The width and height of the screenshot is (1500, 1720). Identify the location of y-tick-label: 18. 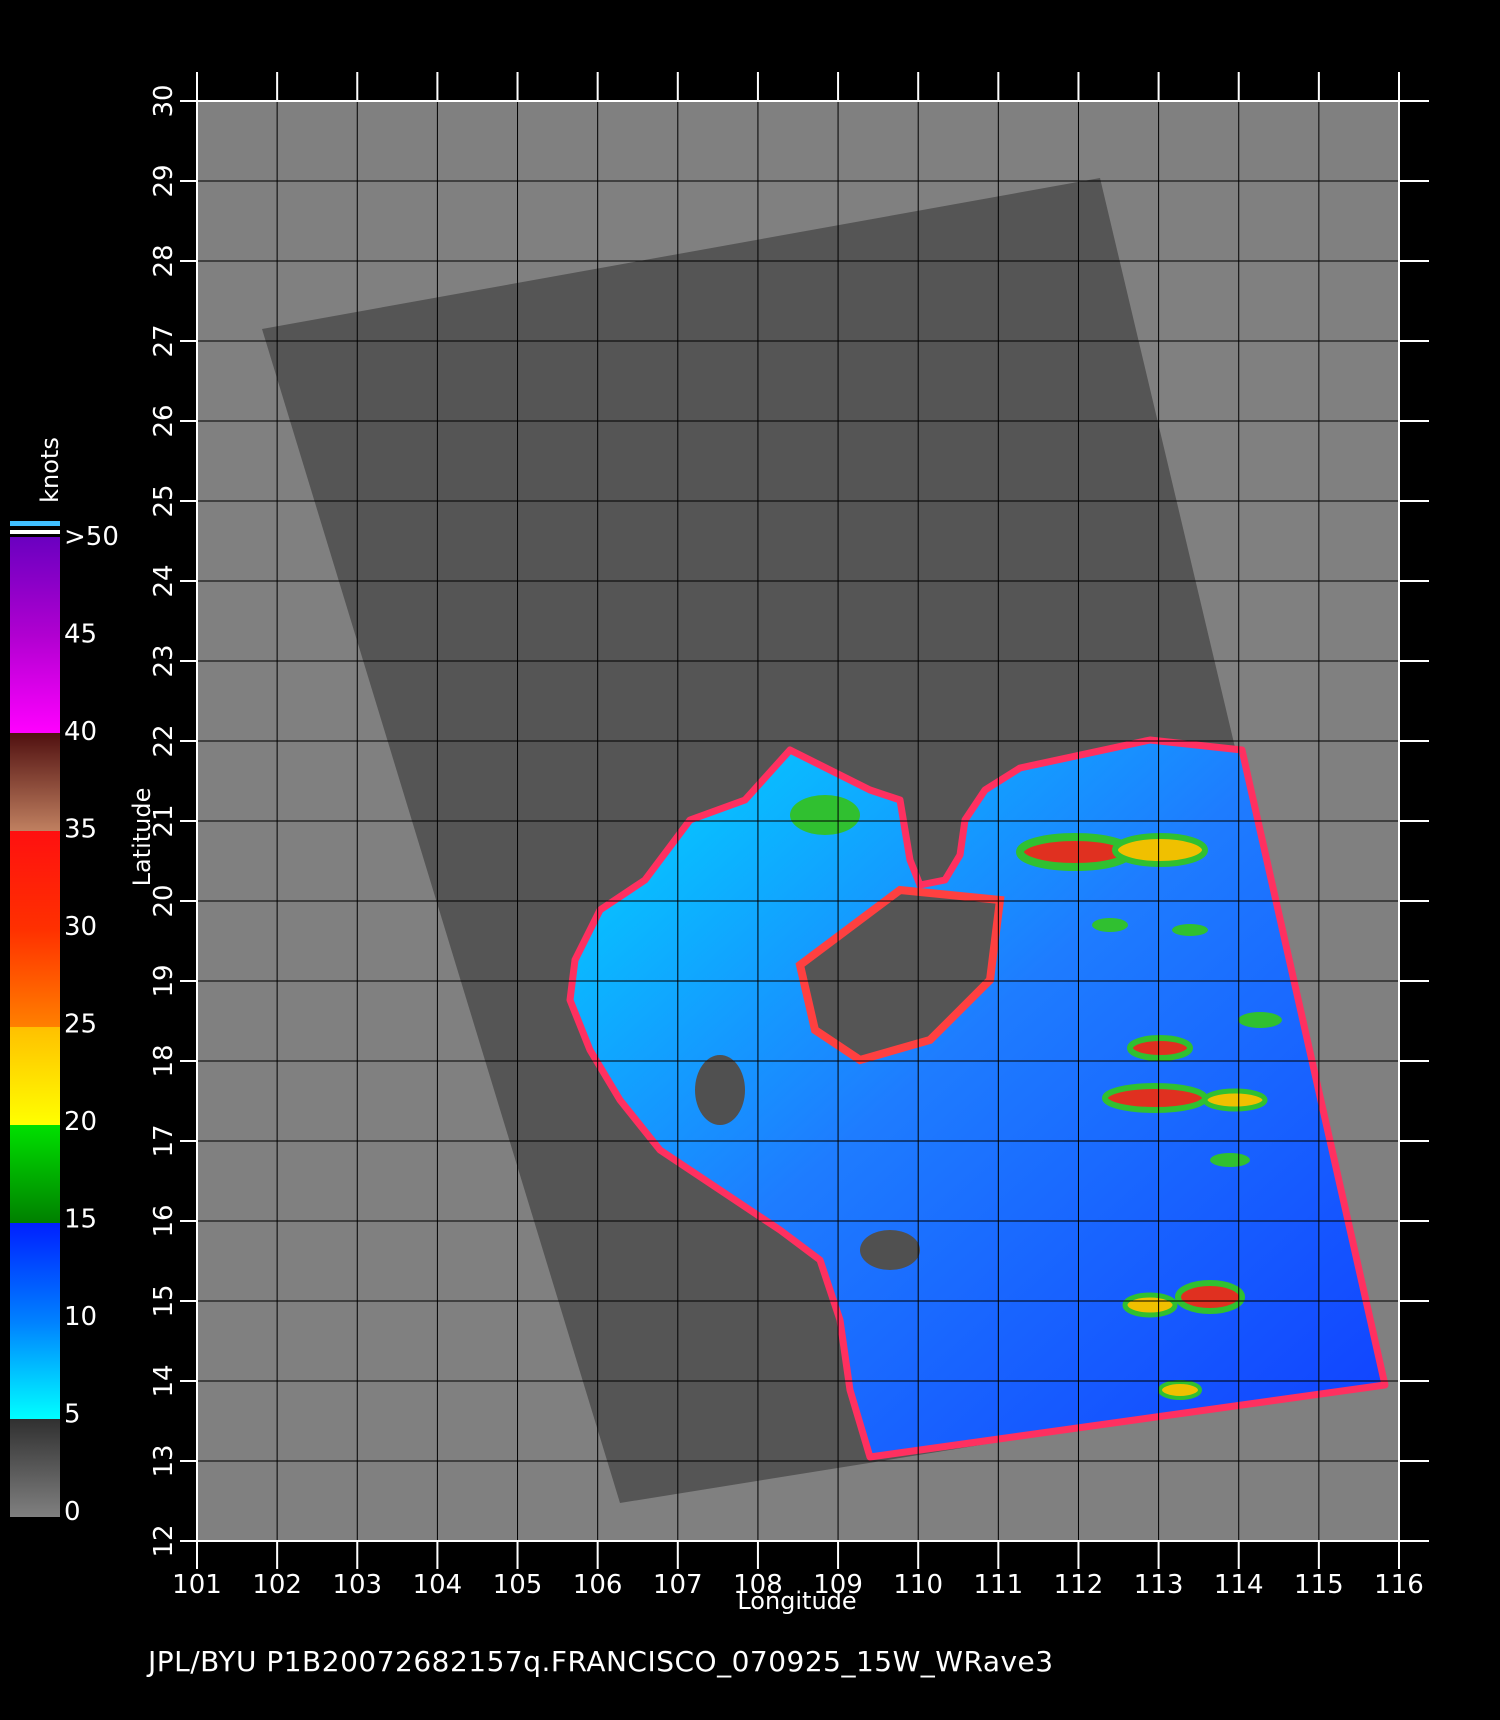
(164, 1060).